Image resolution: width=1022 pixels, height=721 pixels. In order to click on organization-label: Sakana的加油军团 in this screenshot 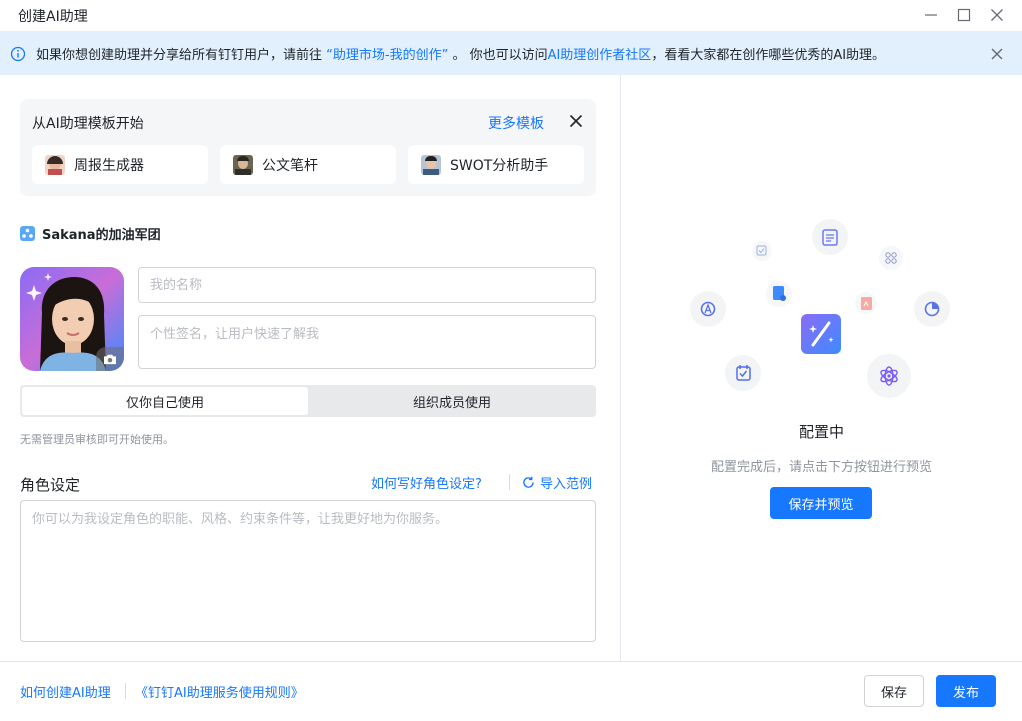, I will do `click(90, 233)`.